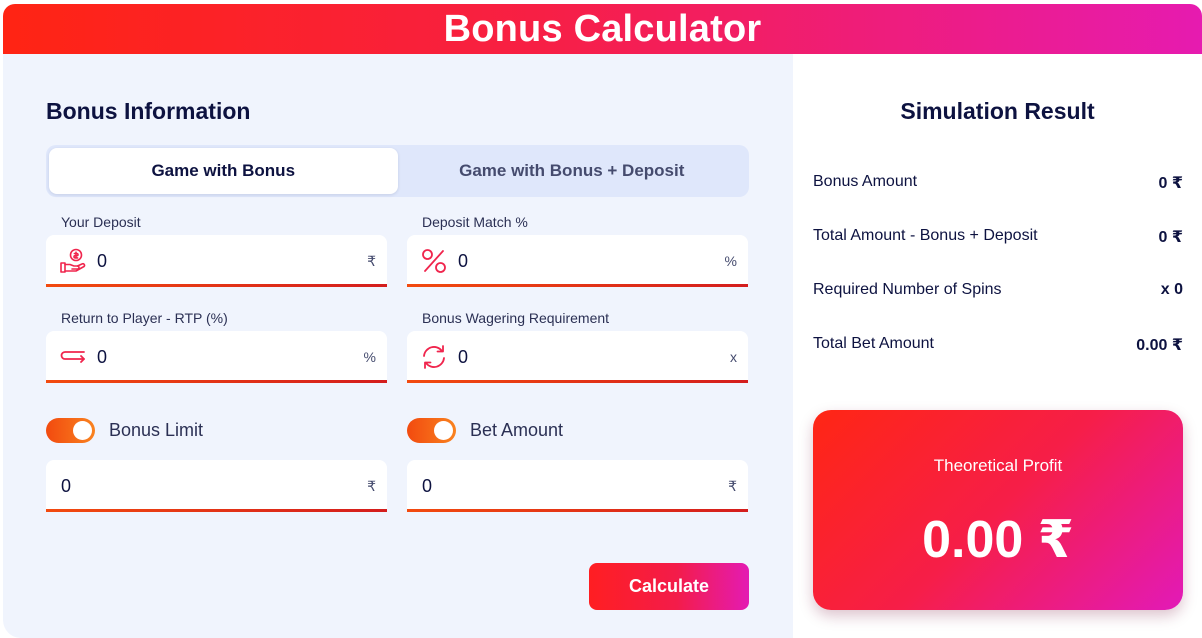  Describe the element at coordinates (730, 261) in the screenshot. I see `deposit-match-unit: %` at that location.